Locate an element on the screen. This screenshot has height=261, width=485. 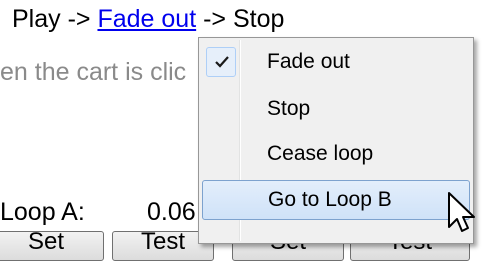
mouse-pointer-icon is located at coordinates (462, 217).